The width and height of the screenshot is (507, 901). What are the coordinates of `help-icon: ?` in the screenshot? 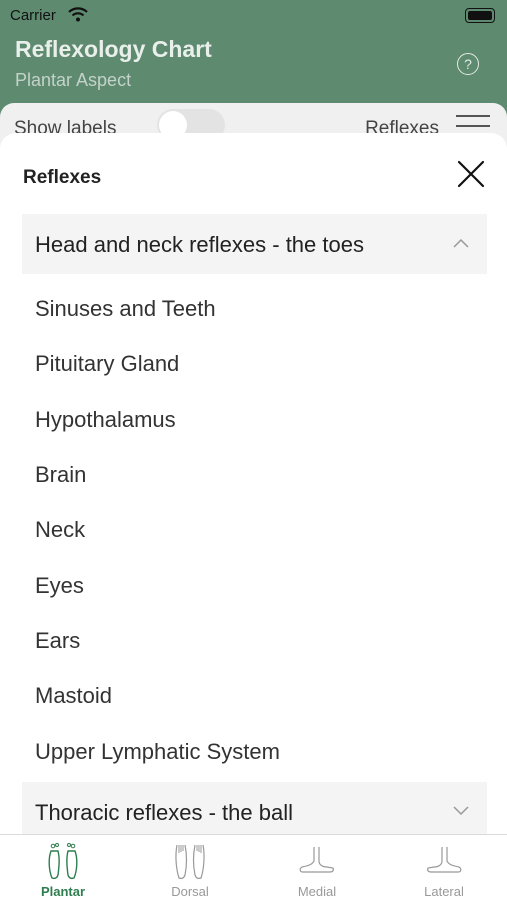 It's located at (468, 64).